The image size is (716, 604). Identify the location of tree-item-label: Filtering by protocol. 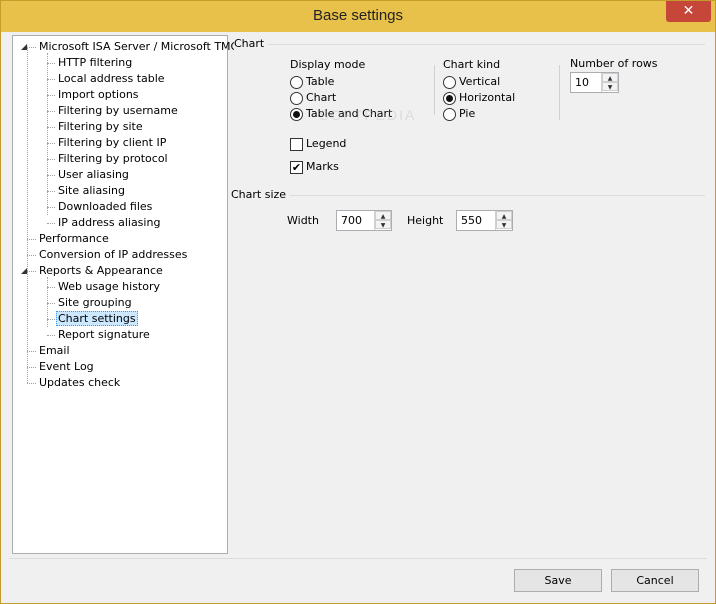
(113, 158).